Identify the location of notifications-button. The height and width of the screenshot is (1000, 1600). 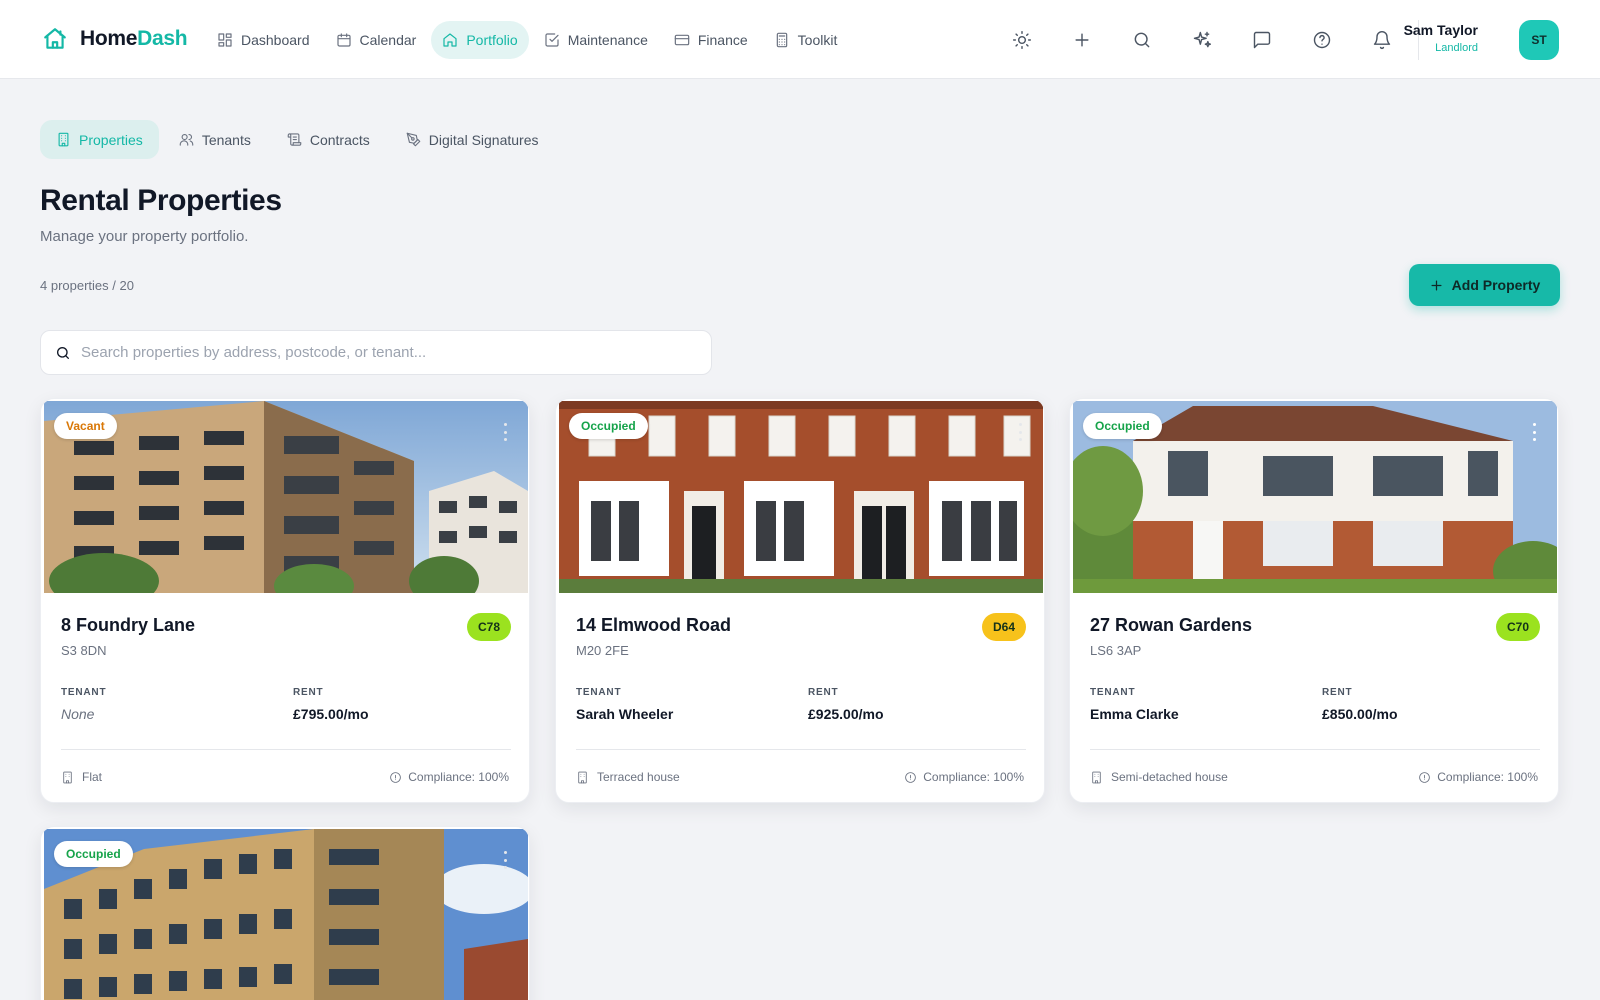
(1382, 40).